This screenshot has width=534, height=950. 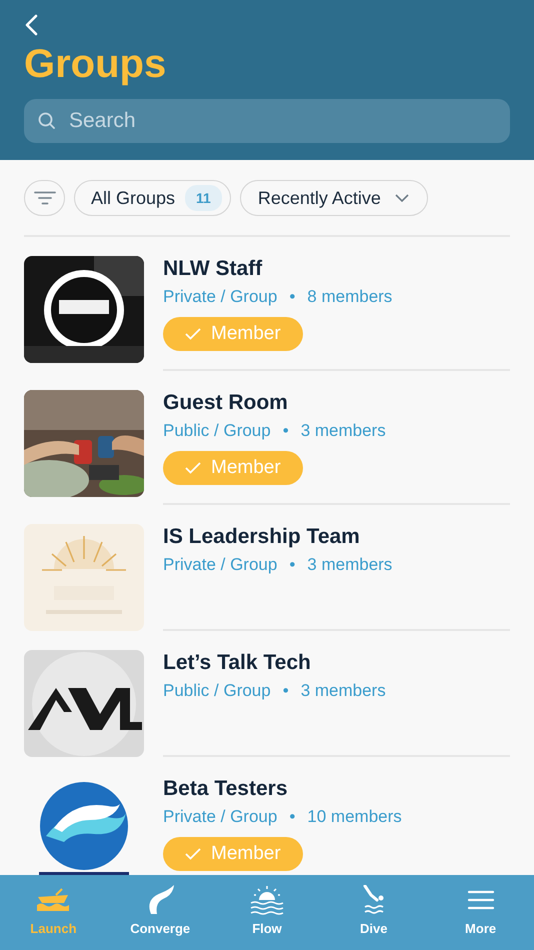 I want to click on search-field: Search, so click(x=267, y=121).